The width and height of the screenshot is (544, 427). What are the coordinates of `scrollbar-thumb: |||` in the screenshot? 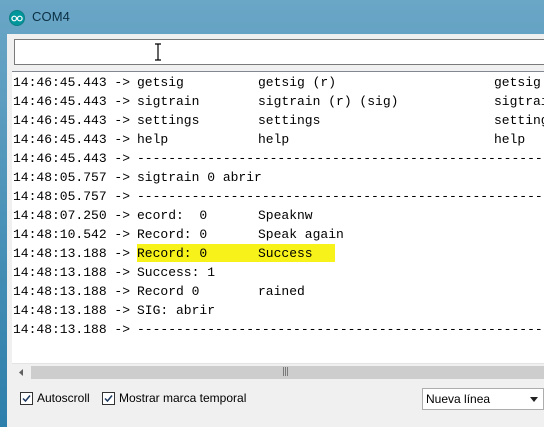 It's located at (287, 372).